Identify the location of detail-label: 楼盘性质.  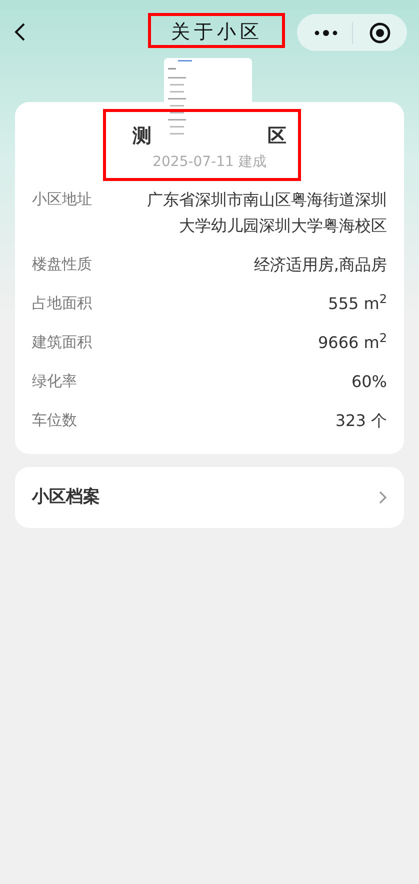
(62, 264).